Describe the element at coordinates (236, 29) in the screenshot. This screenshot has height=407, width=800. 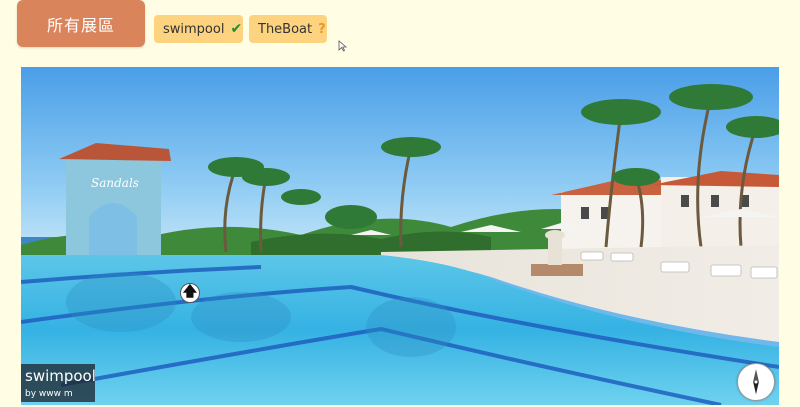
I see `check-icon: ✔` at that location.